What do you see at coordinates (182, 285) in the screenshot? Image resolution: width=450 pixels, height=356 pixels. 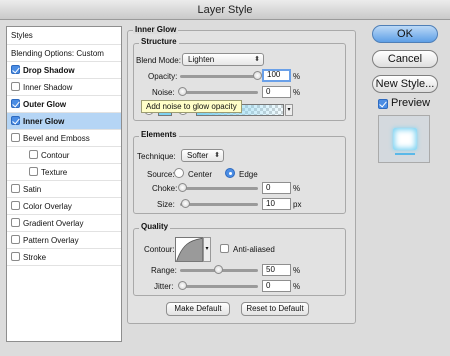 I see `jitter-slider-knob` at bounding box center [182, 285].